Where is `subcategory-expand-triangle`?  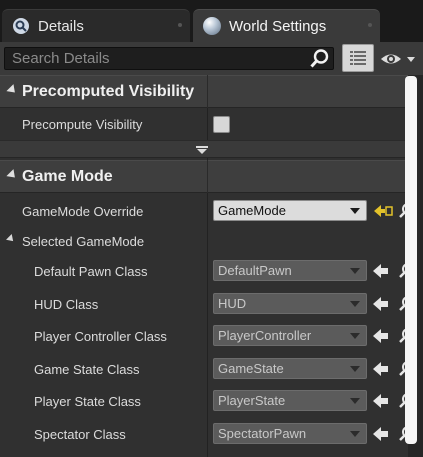 subcategory-expand-triangle is located at coordinates (11, 239).